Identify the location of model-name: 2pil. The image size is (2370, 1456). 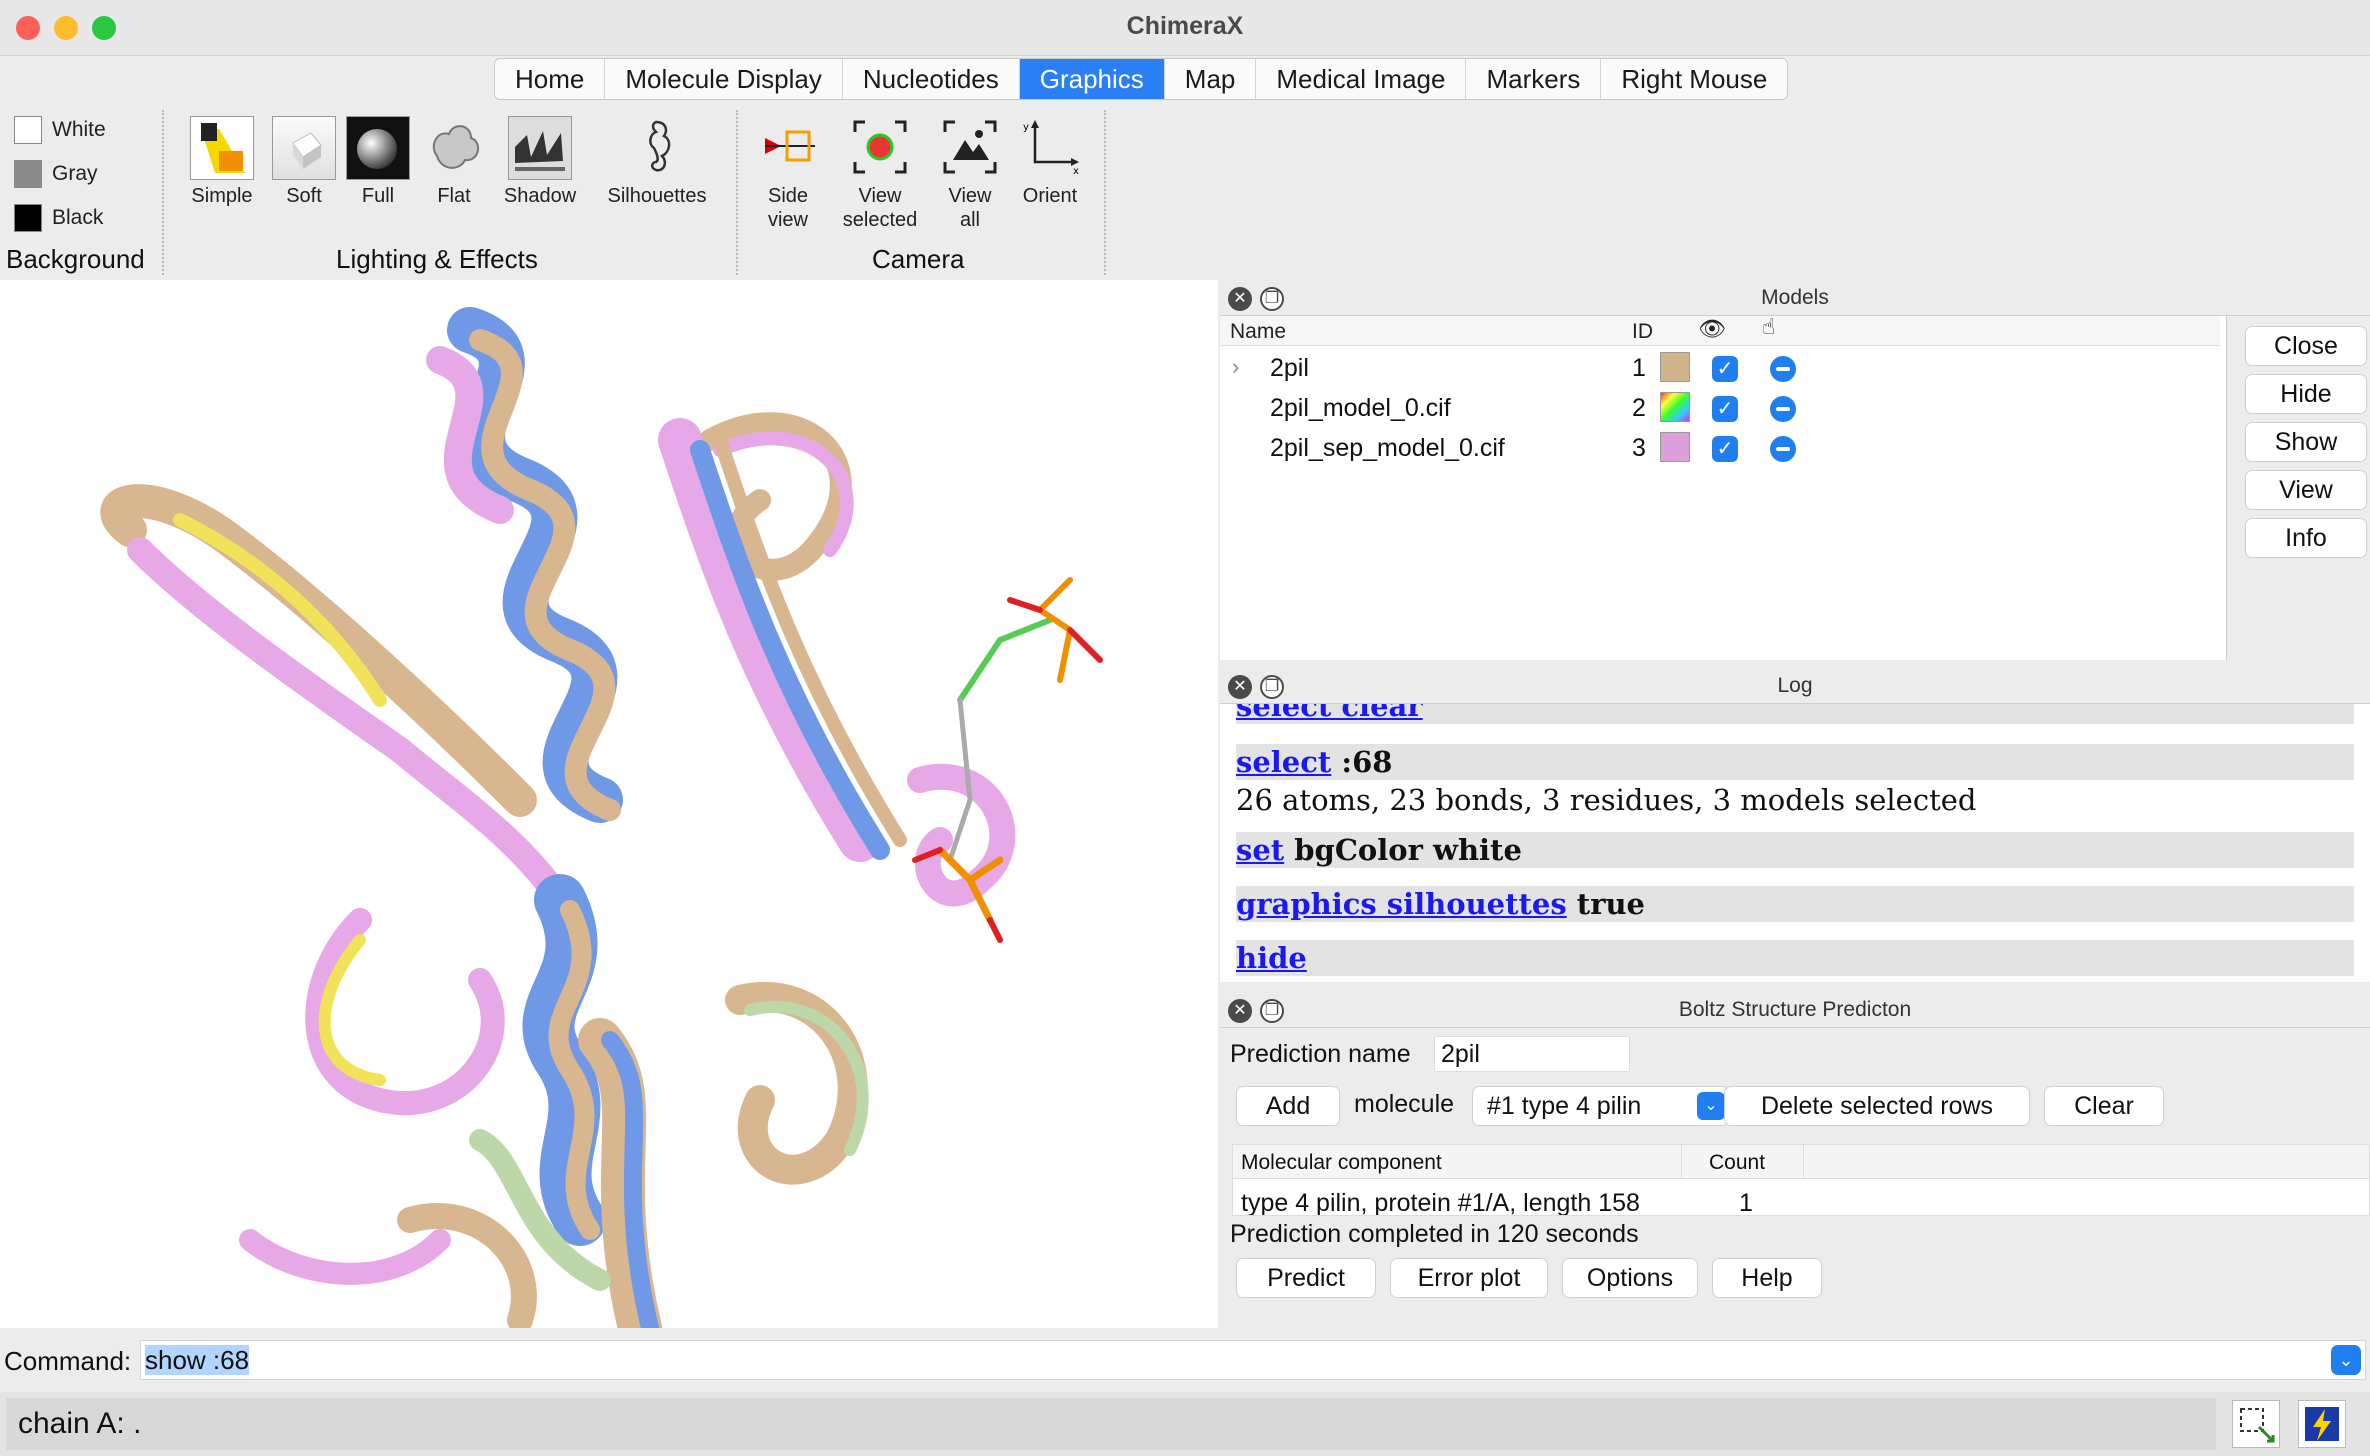
(1289, 368).